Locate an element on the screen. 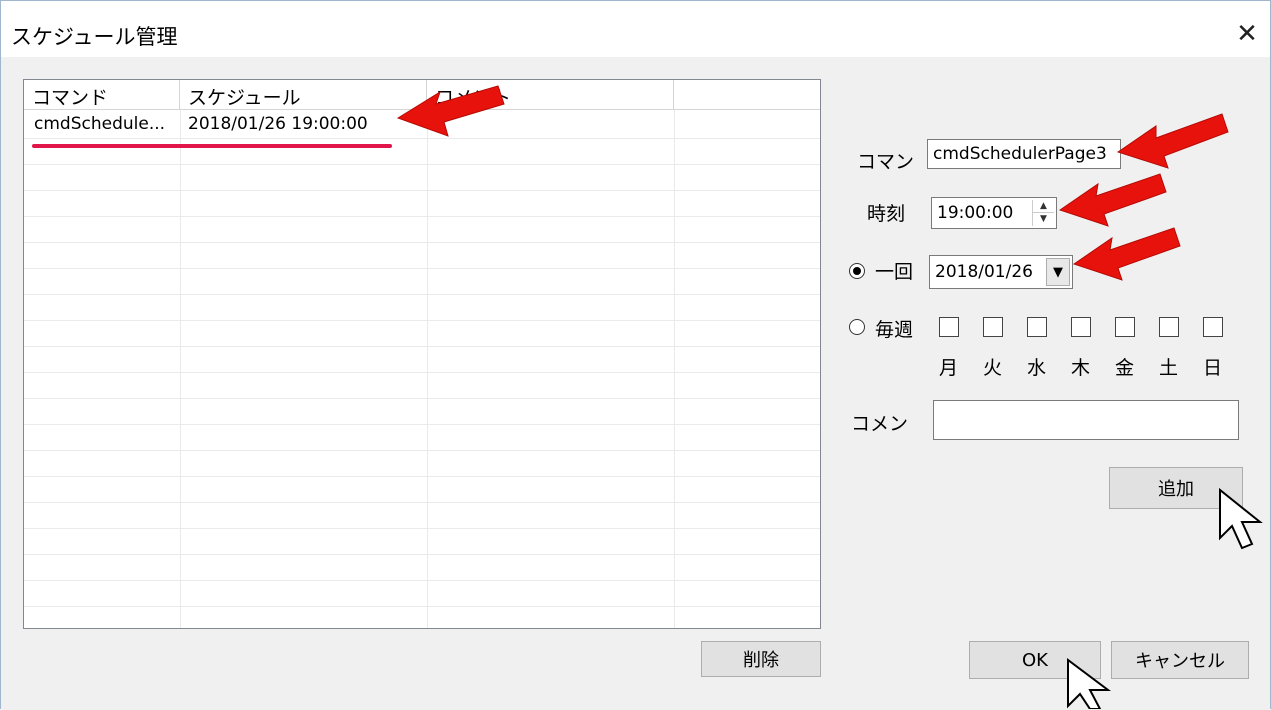 This screenshot has width=1271, height=710. command-label: コマン is located at coordinates (886, 162).